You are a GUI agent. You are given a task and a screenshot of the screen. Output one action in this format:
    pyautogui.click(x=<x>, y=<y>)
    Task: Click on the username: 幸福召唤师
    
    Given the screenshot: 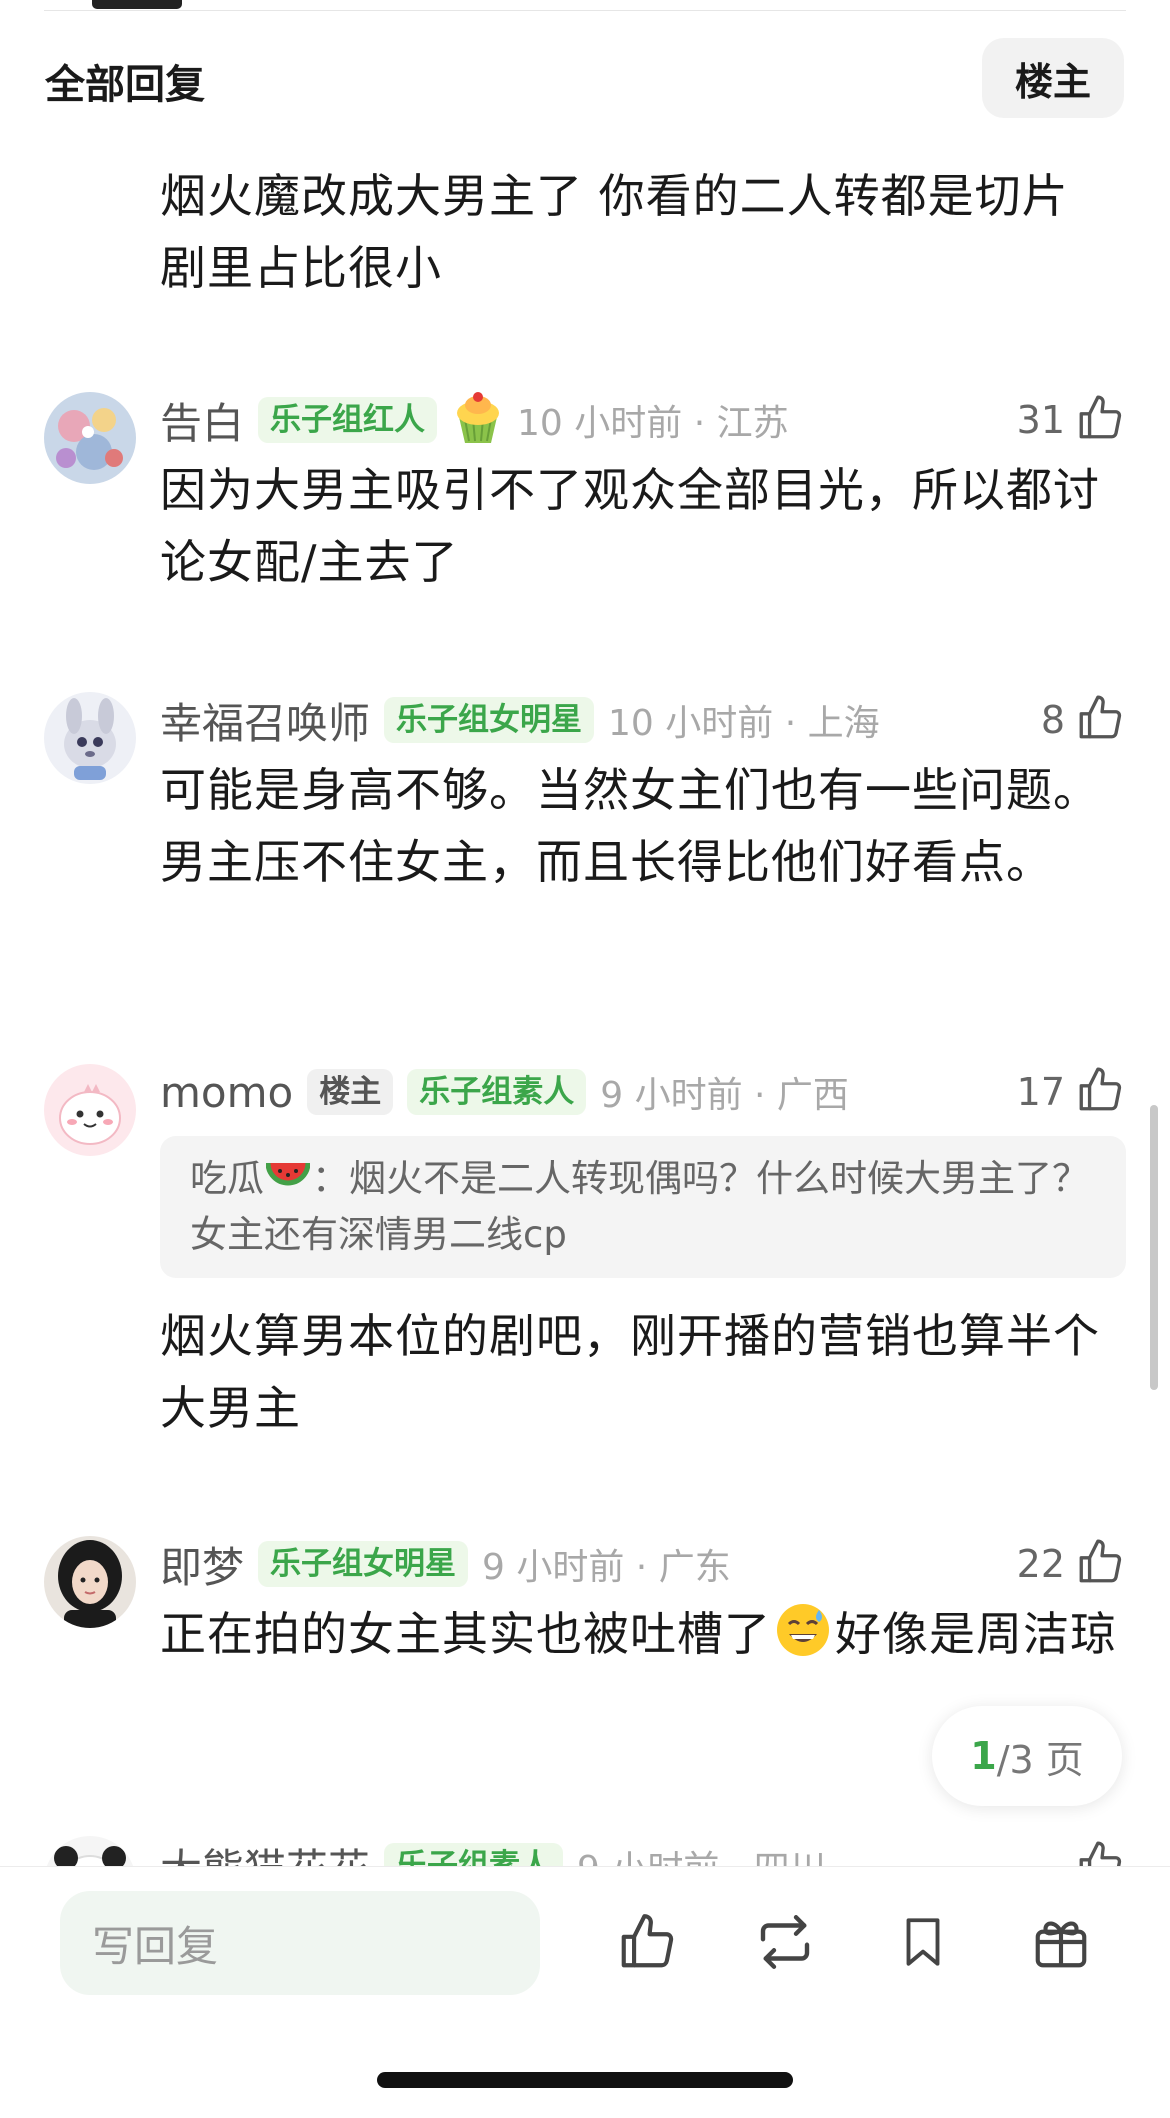 What is the action you would take?
    pyautogui.click(x=265, y=720)
    